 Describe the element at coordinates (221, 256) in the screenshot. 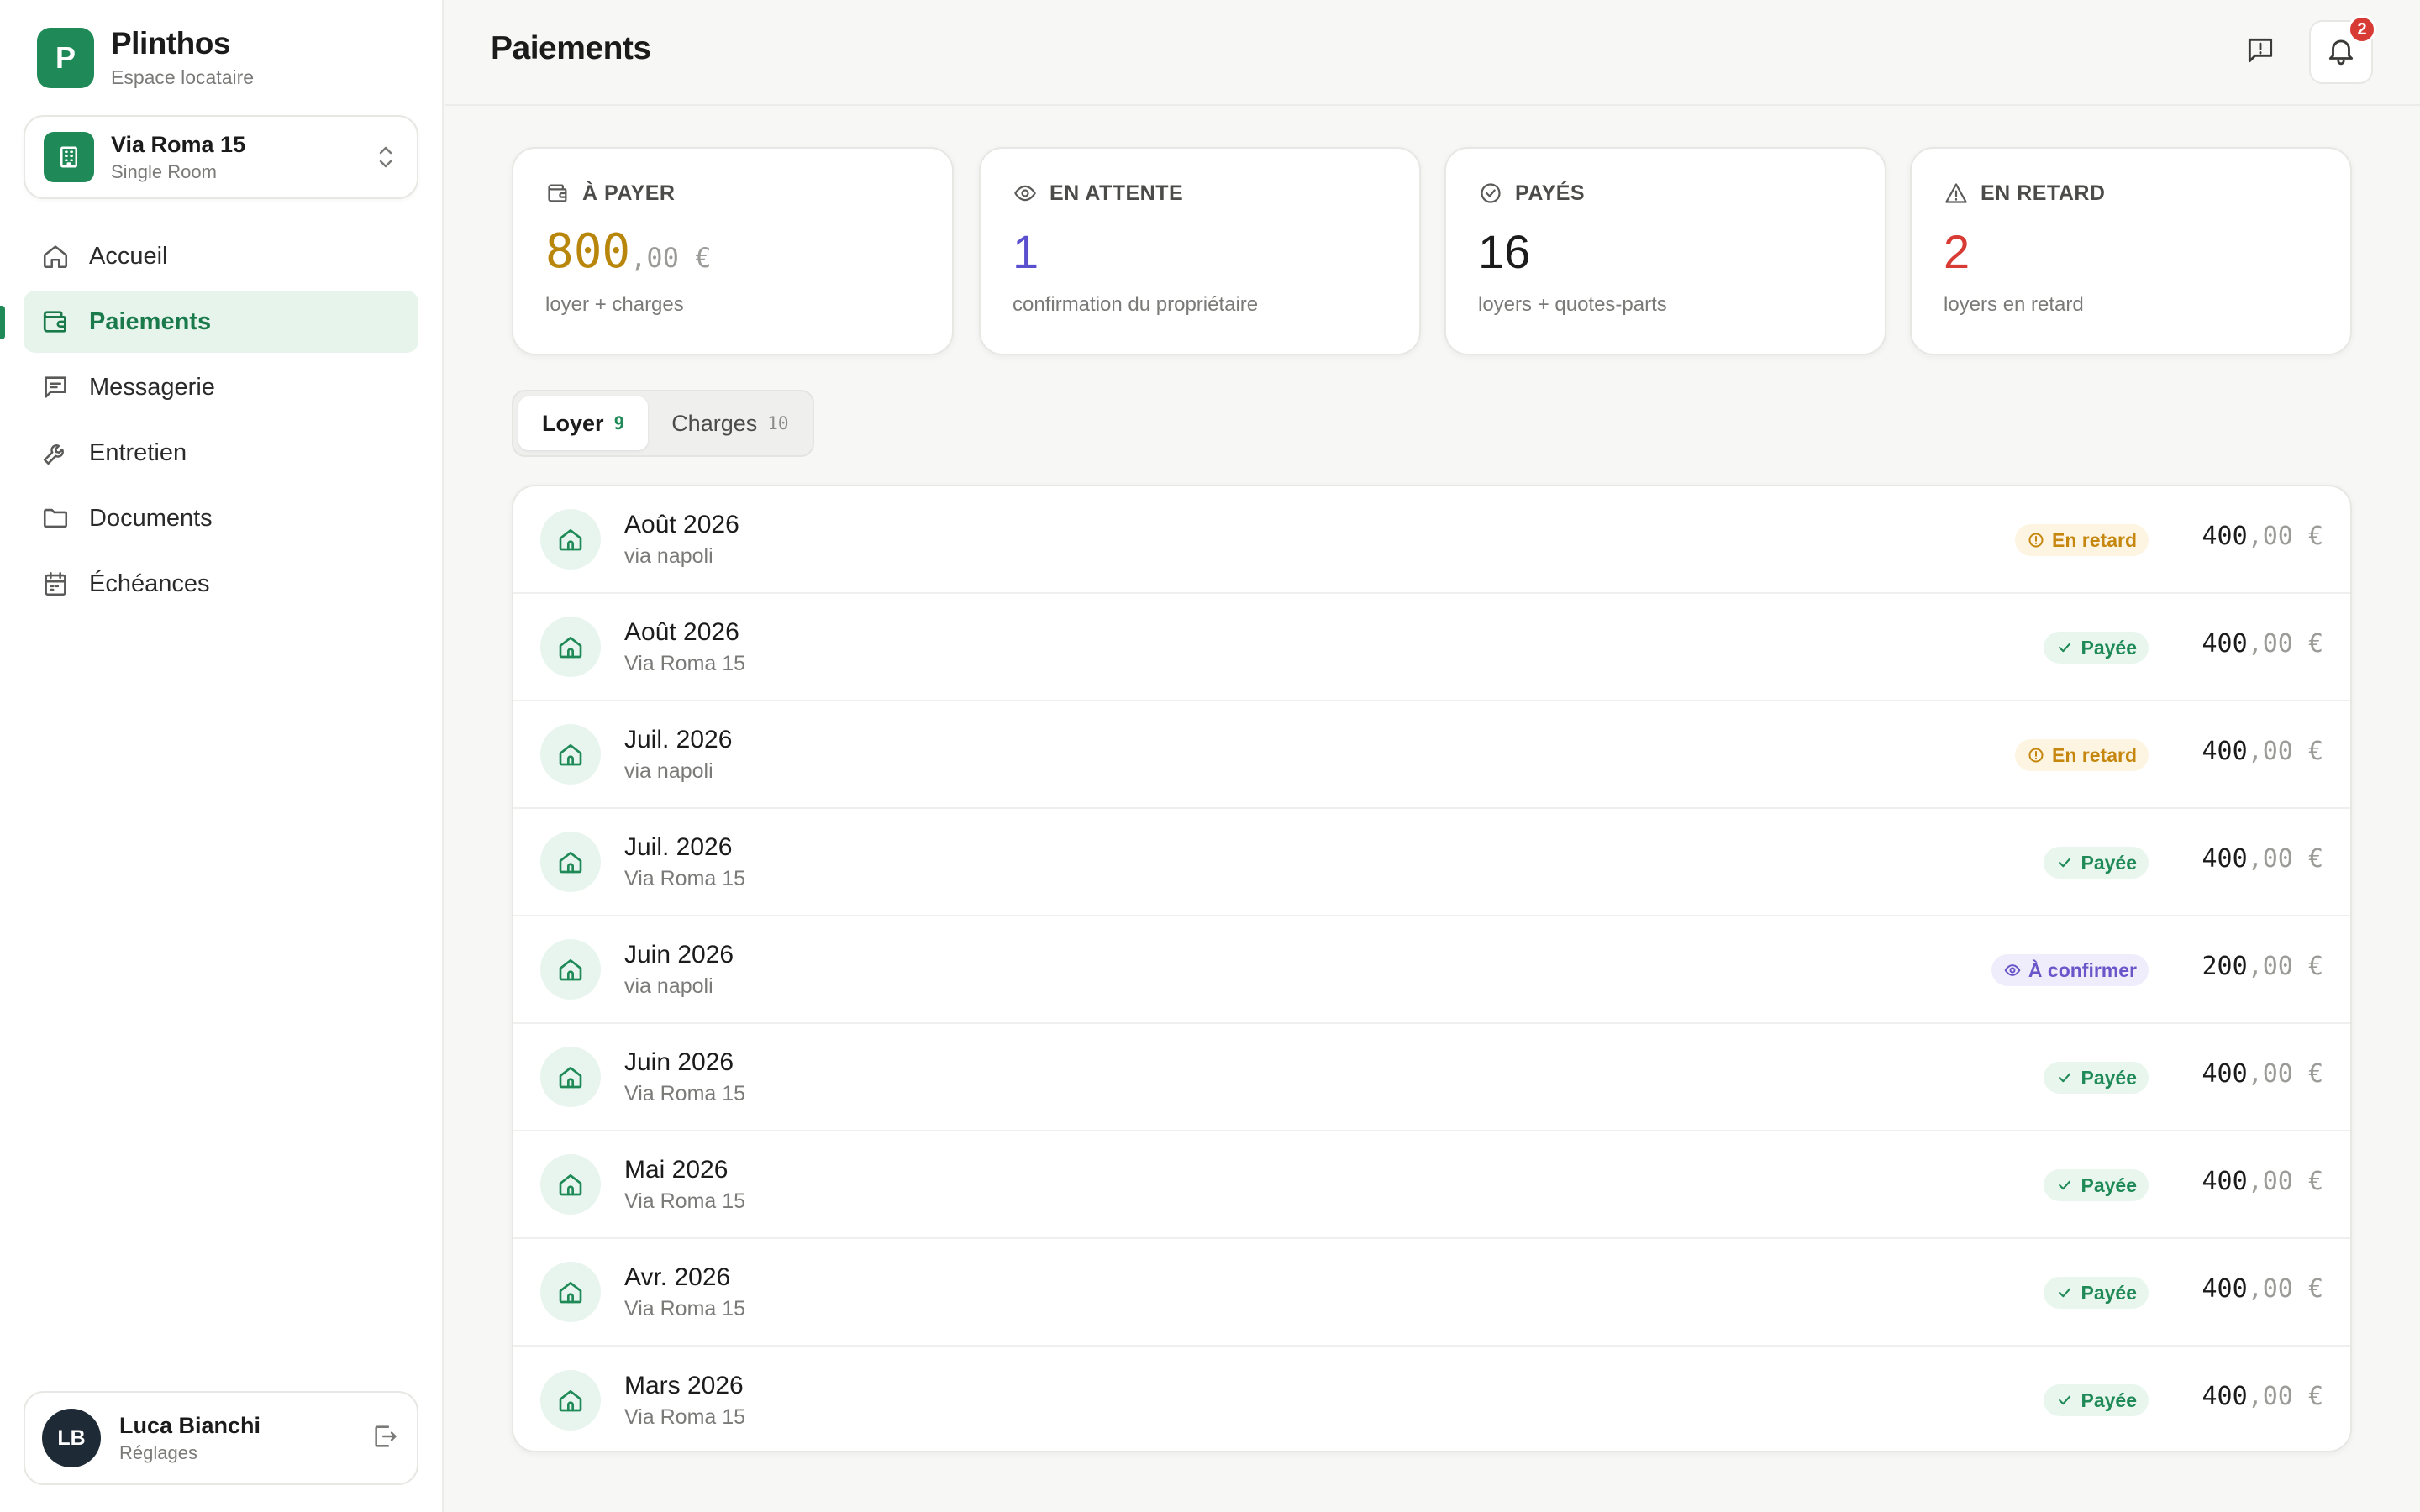

I see `sidebar-item-accueil: Accueil` at that location.